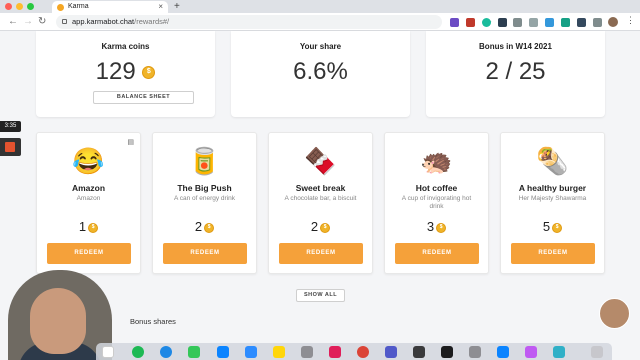 Image resolution: width=640 pixels, height=360 pixels. Describe the element at coordinates (630, 20) in the screenshot. I see `browser-menu-icon: ⋮` at that location.